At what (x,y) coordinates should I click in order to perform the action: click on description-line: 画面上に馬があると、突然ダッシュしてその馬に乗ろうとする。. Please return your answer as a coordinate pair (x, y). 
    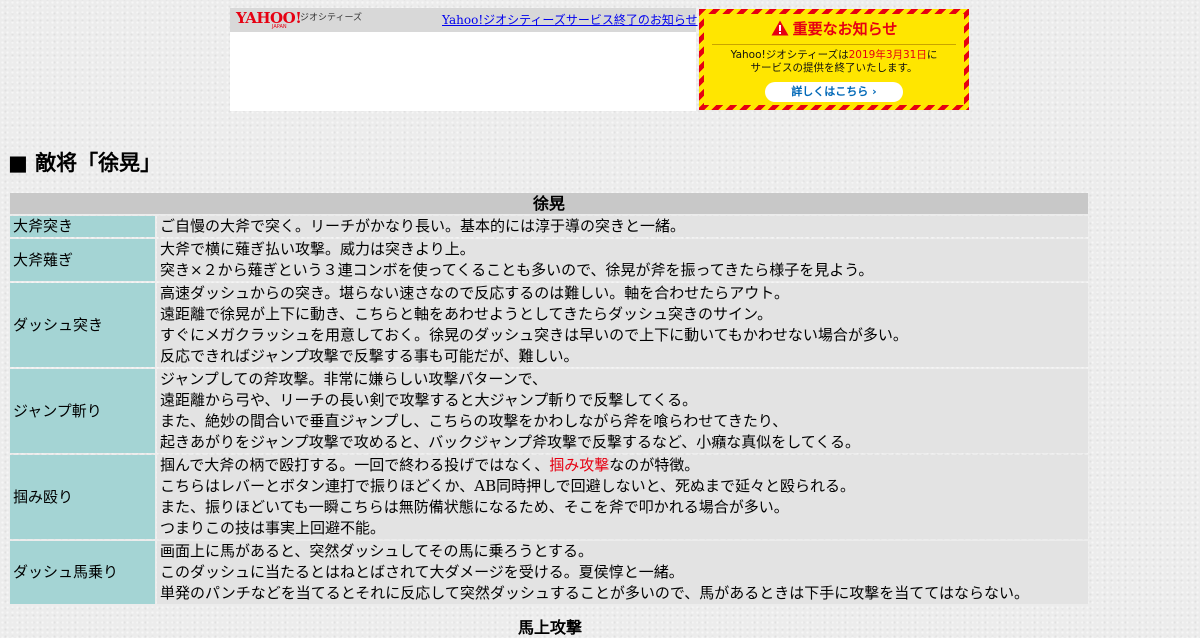
    Looking at the image, I should click on (377, 551).